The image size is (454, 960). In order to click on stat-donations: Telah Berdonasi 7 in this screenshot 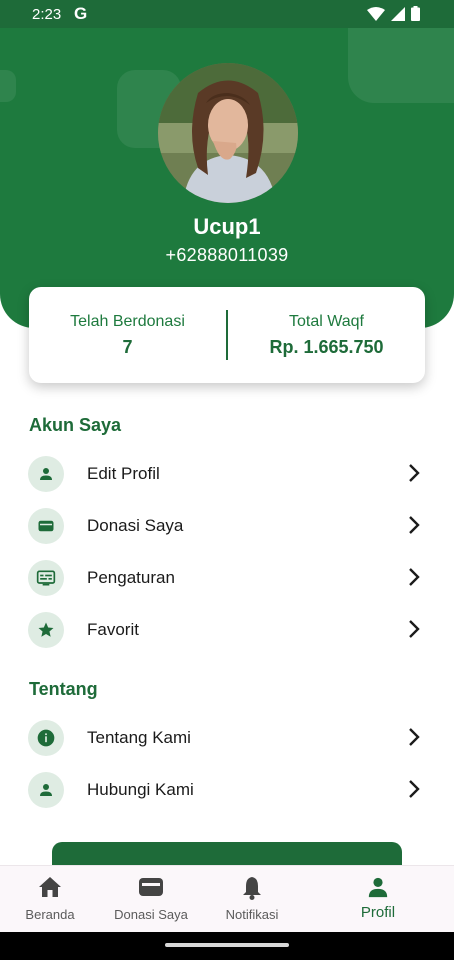, I will do `click(127, 335)`.